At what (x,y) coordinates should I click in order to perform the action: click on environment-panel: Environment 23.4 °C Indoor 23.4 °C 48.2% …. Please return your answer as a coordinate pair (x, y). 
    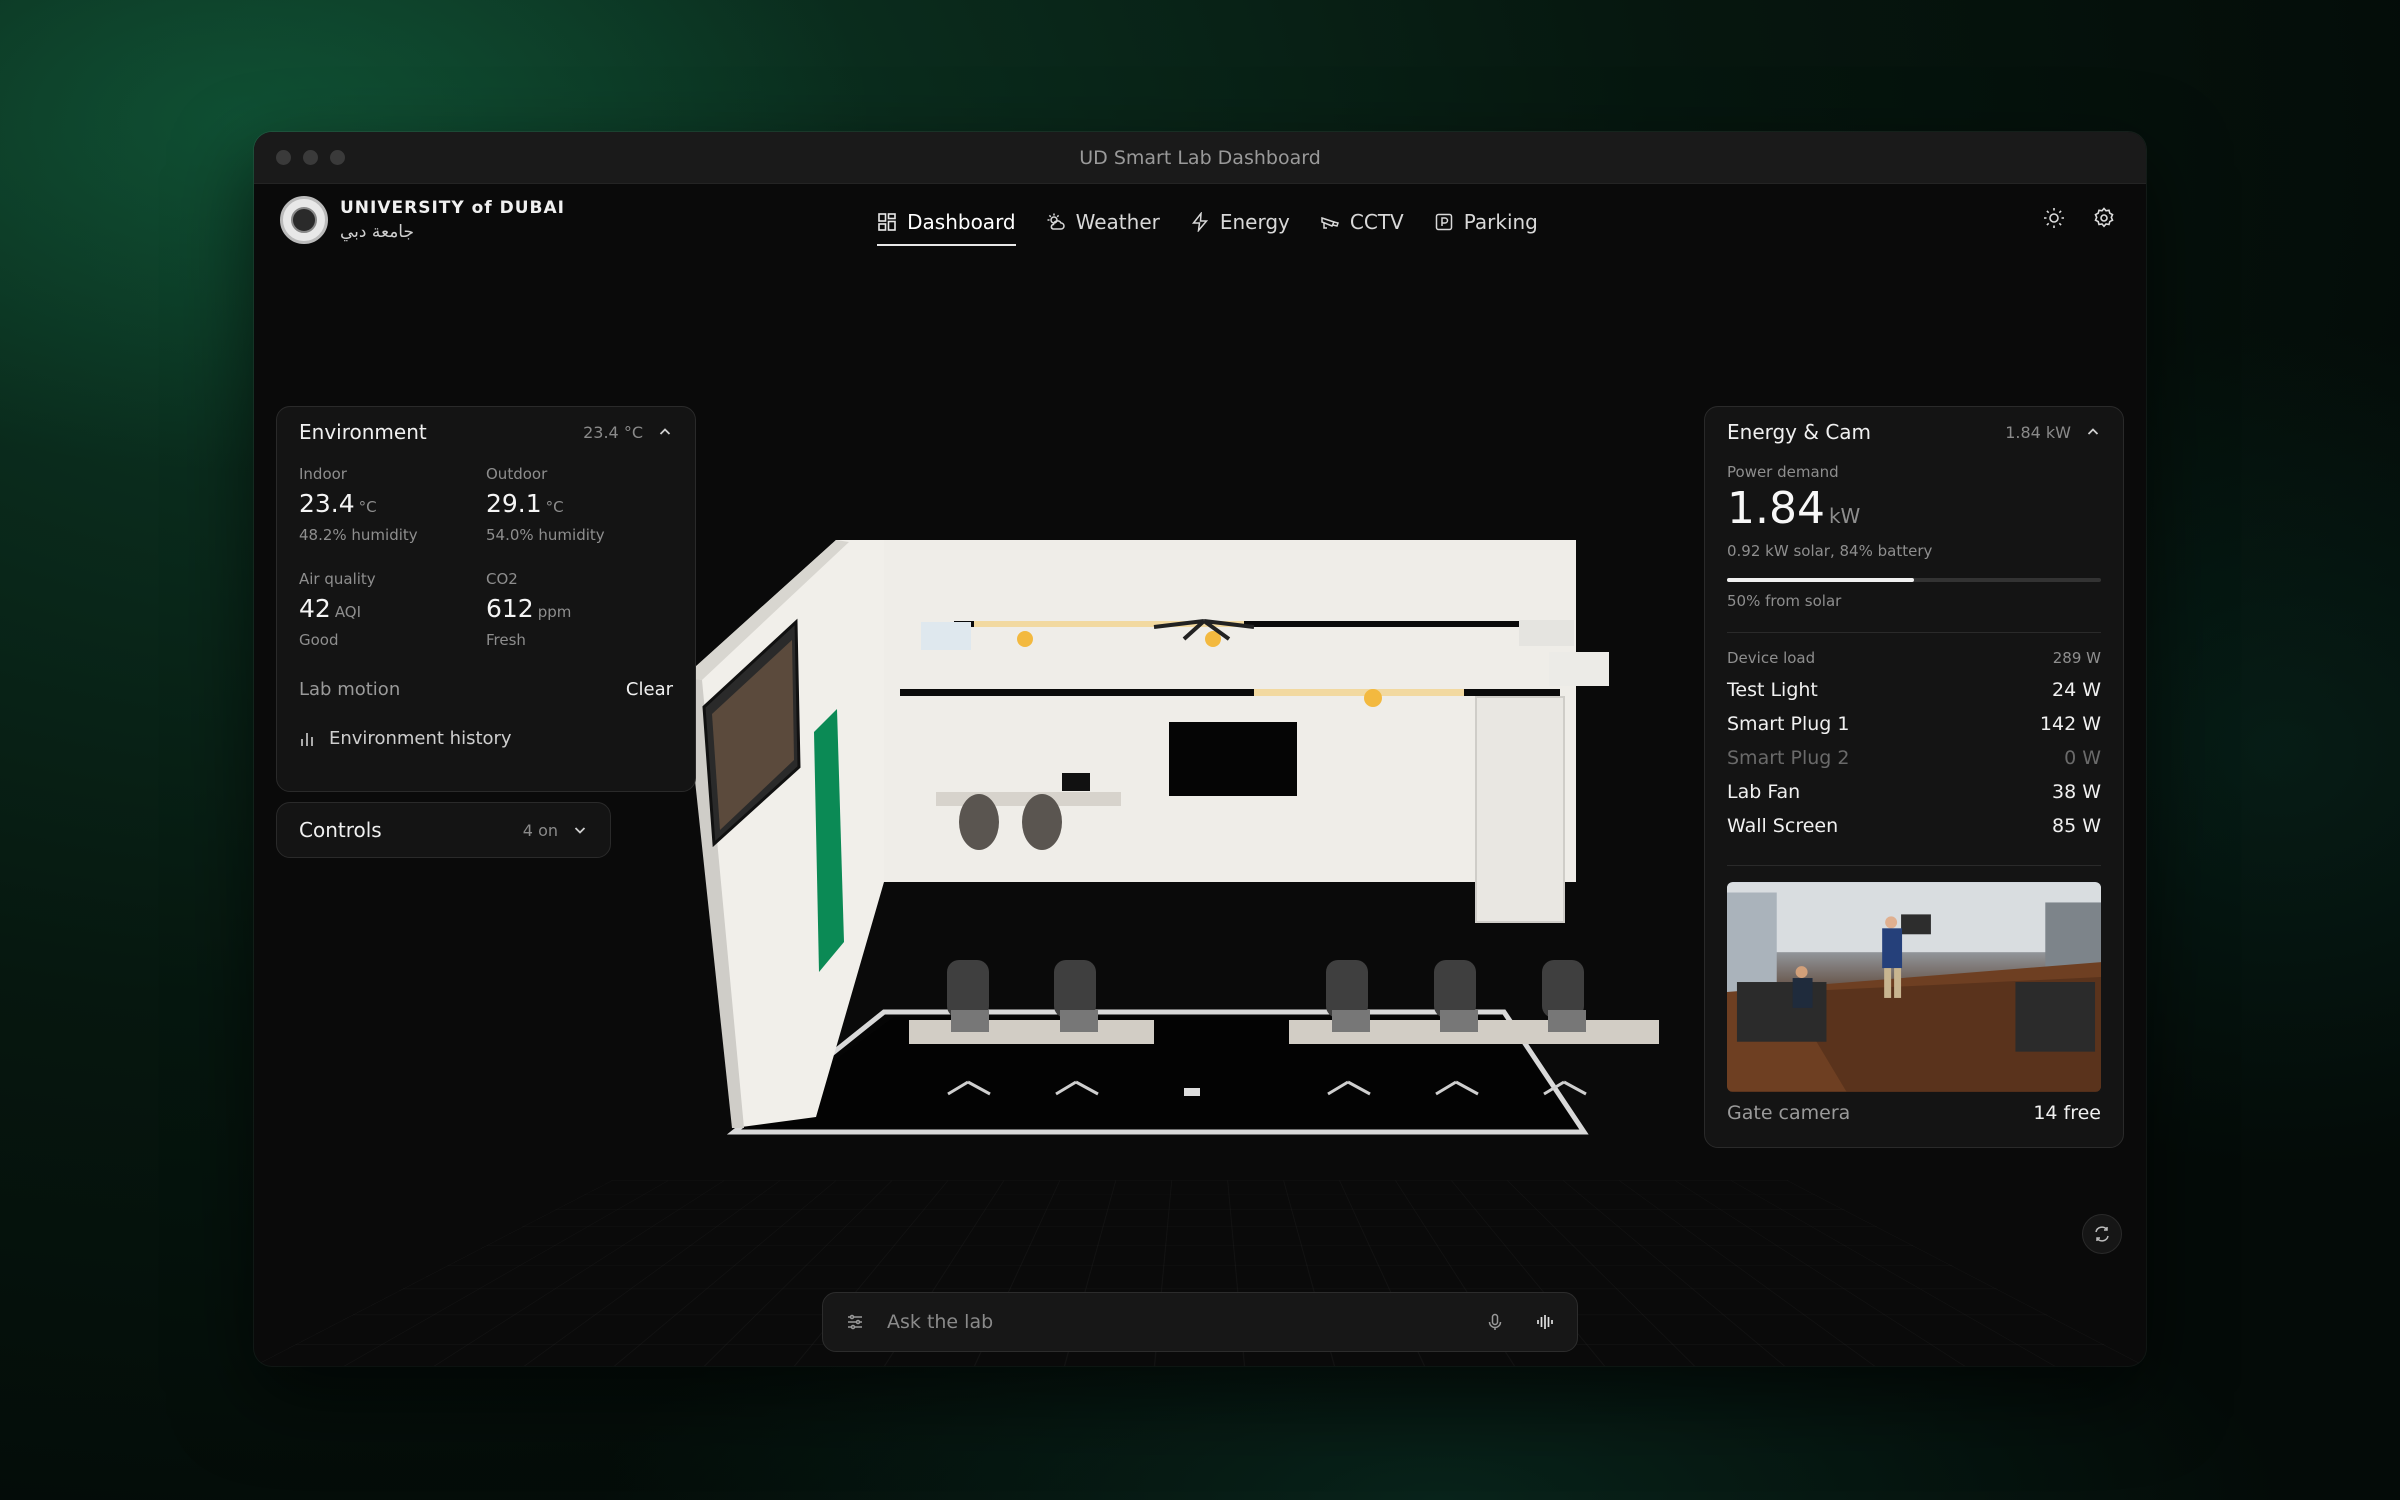
    Looking at the image, I should click on (486, 599).